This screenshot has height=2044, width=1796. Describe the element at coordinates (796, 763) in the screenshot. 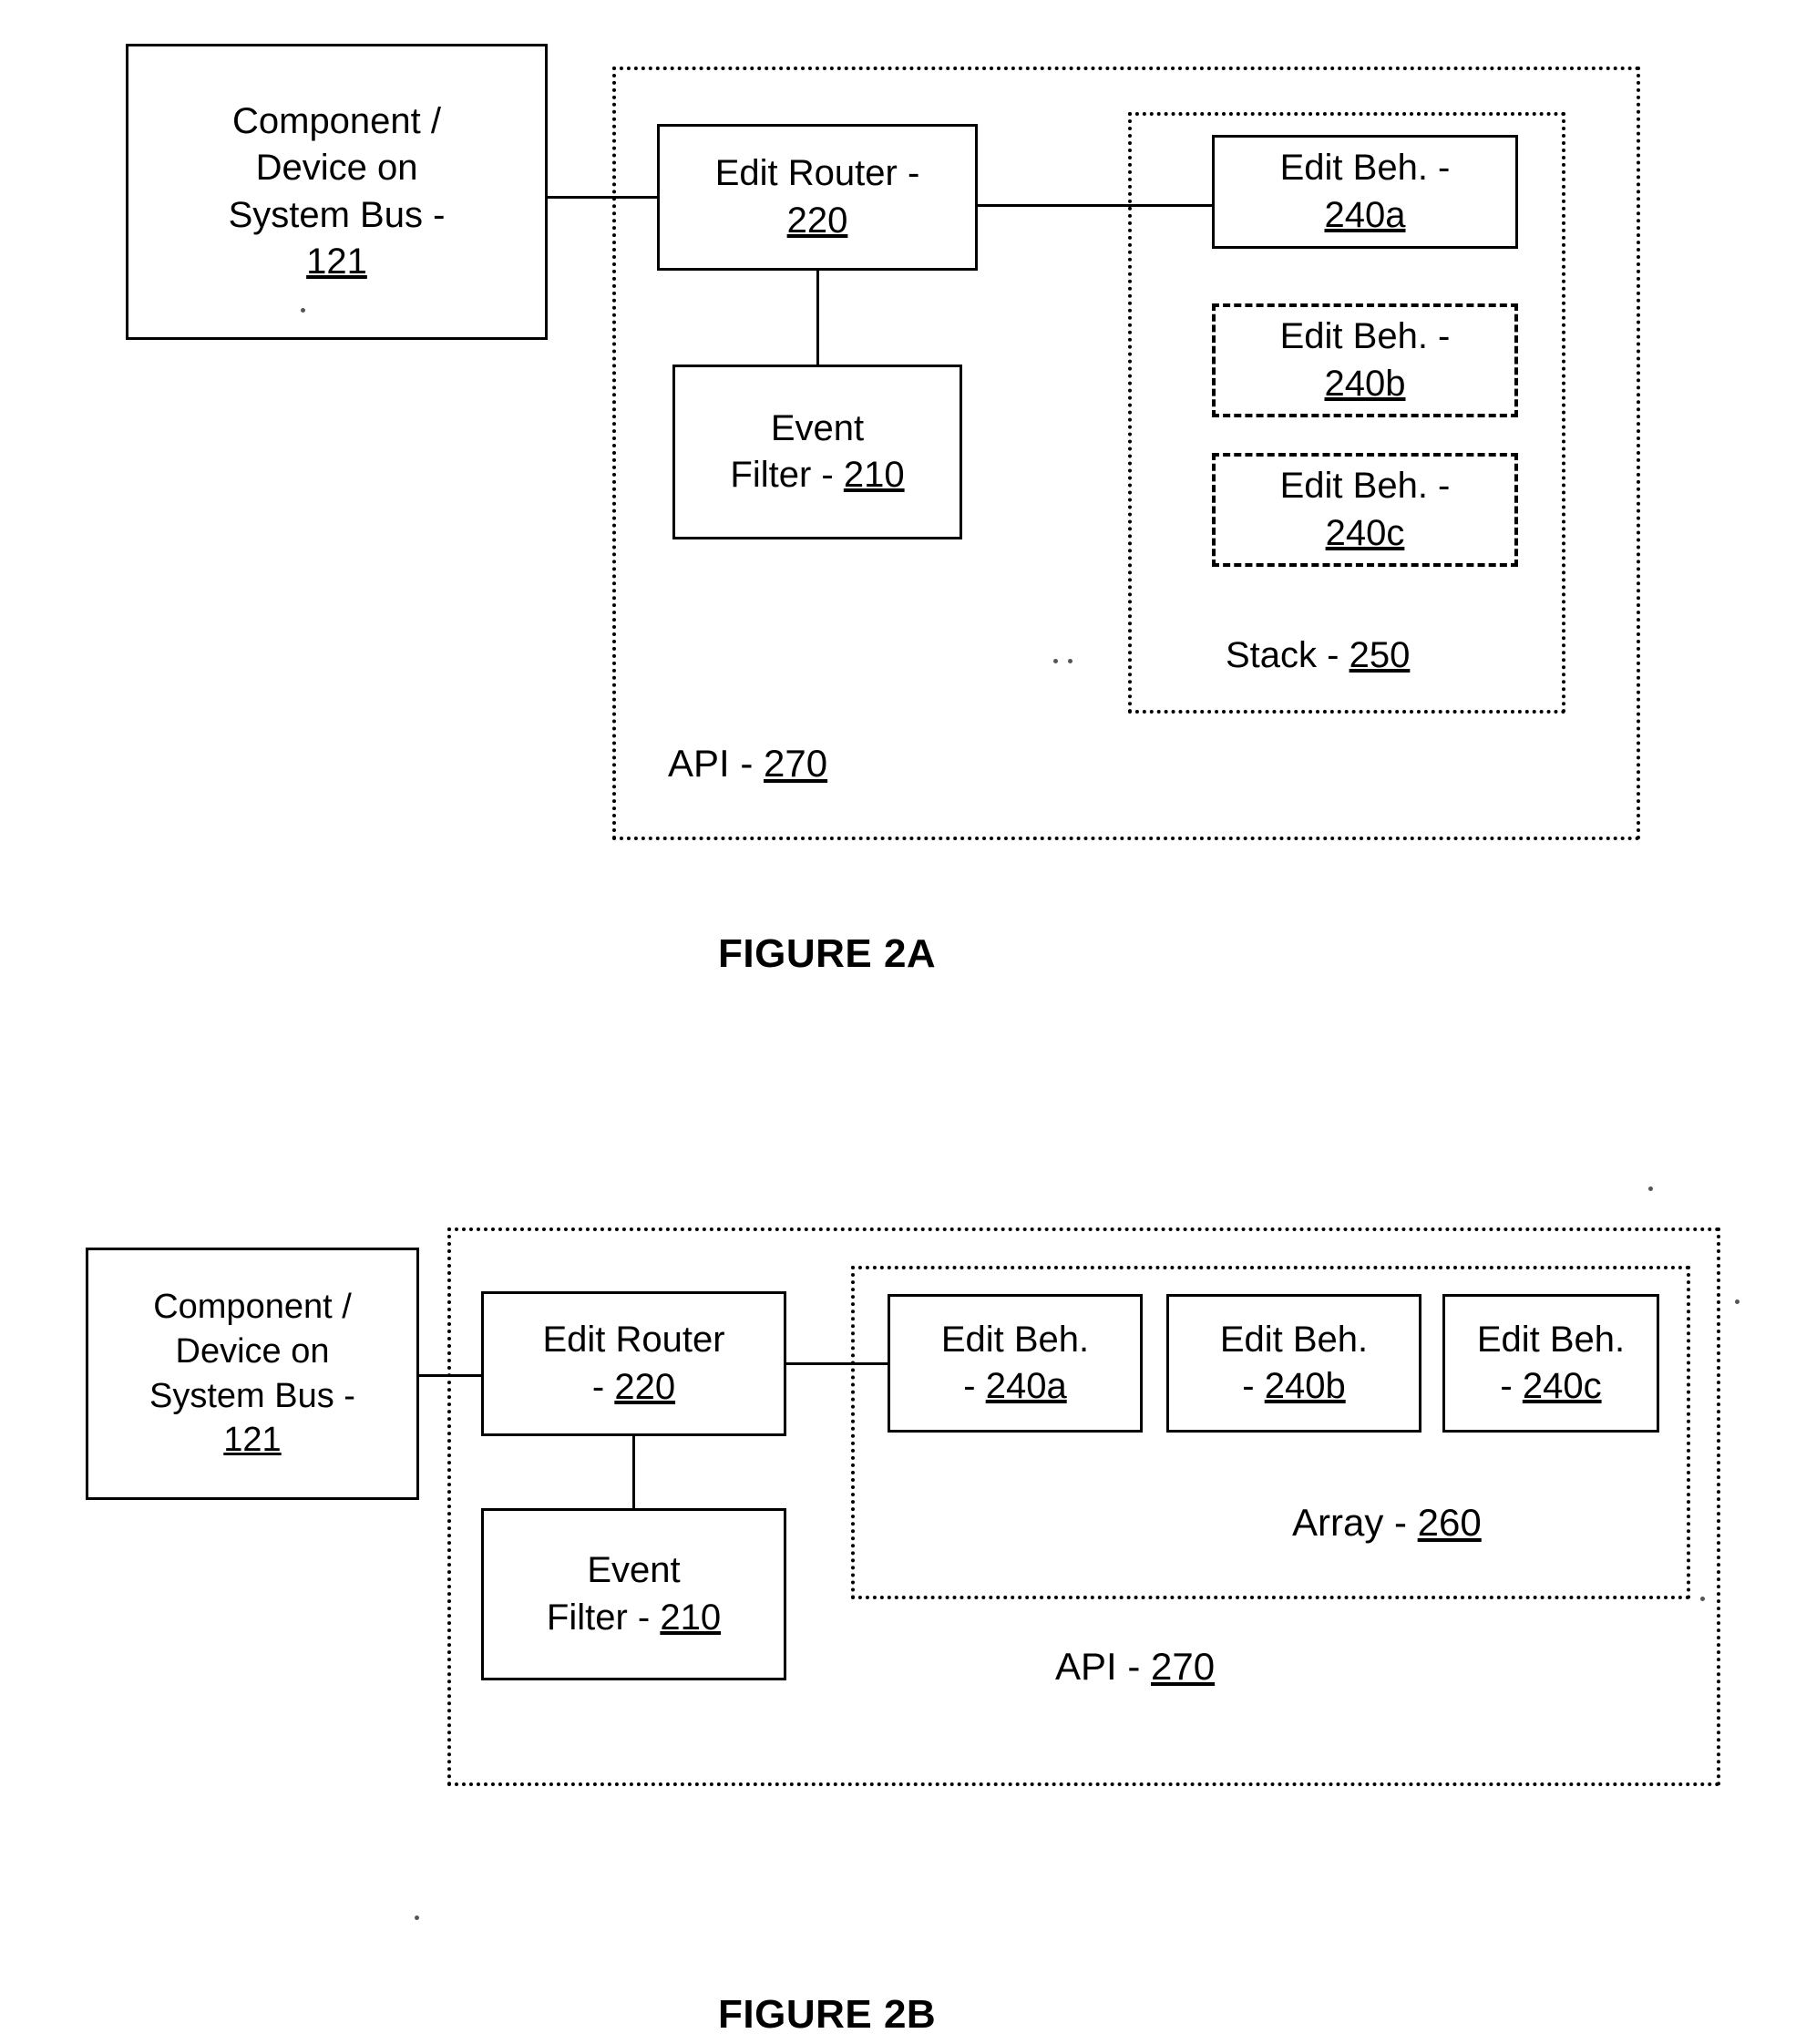

I see `api-ref-2a: 270` at that location.